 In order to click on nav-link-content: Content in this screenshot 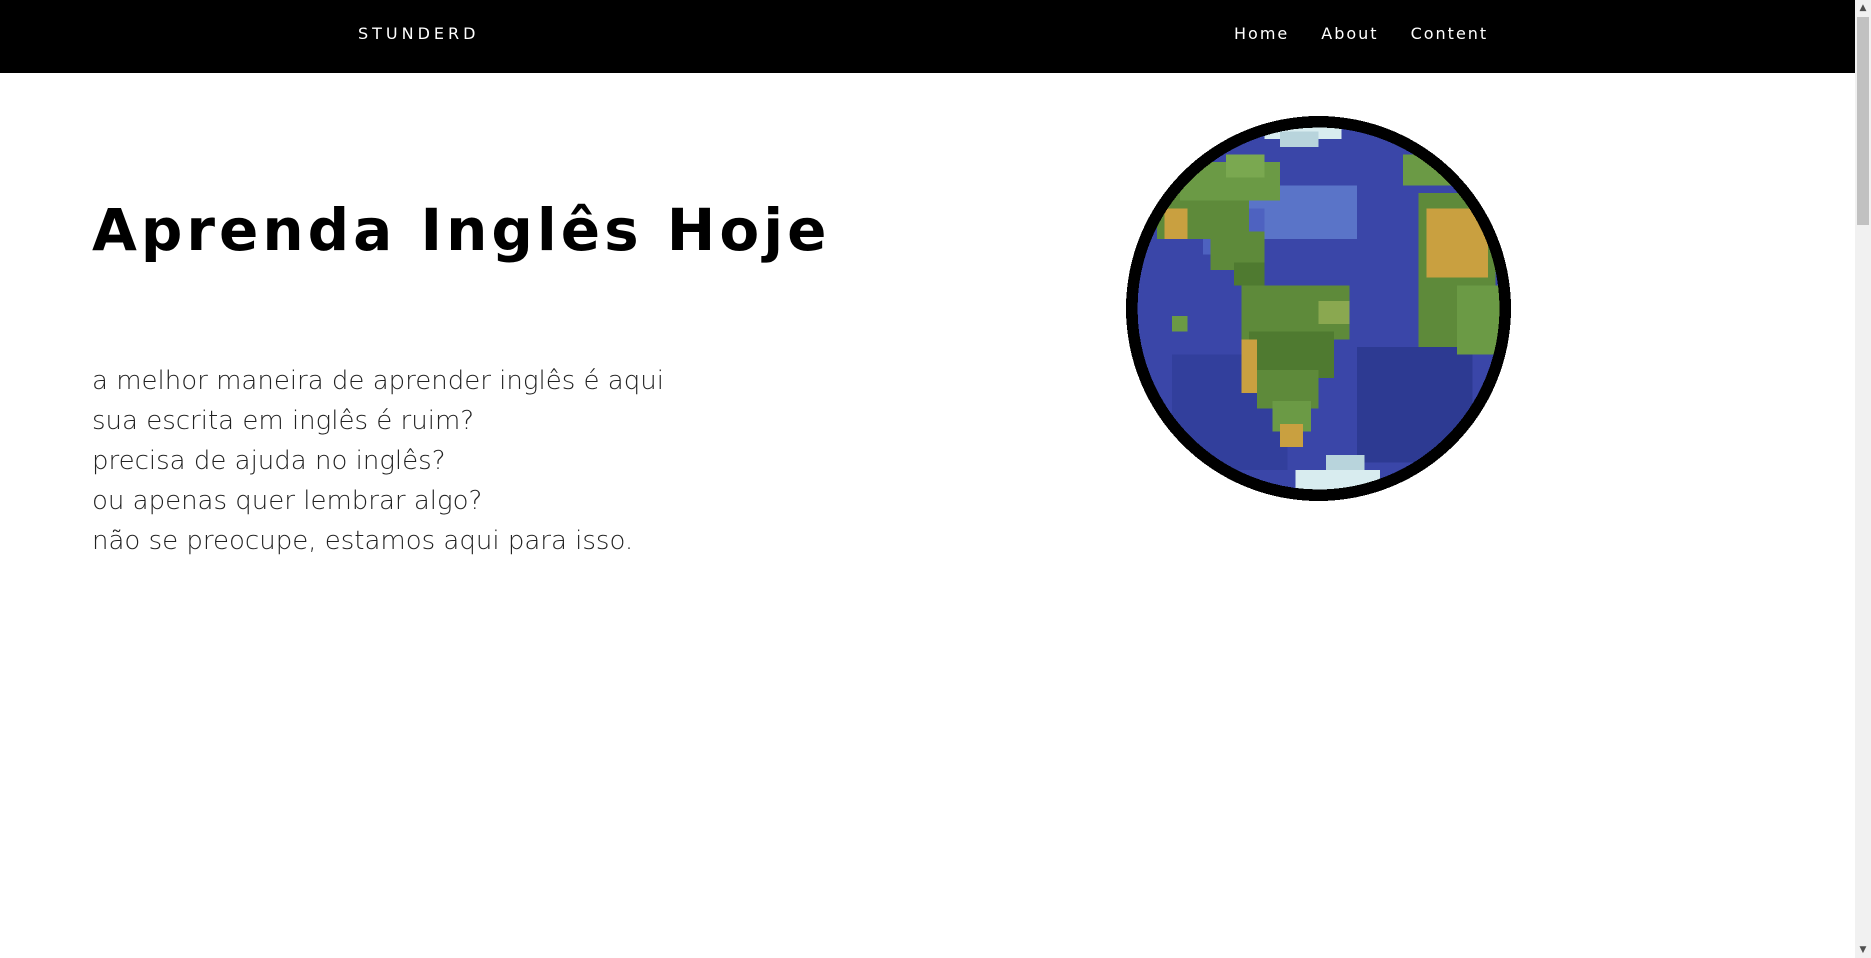, I will do `click(1450, 33)`.